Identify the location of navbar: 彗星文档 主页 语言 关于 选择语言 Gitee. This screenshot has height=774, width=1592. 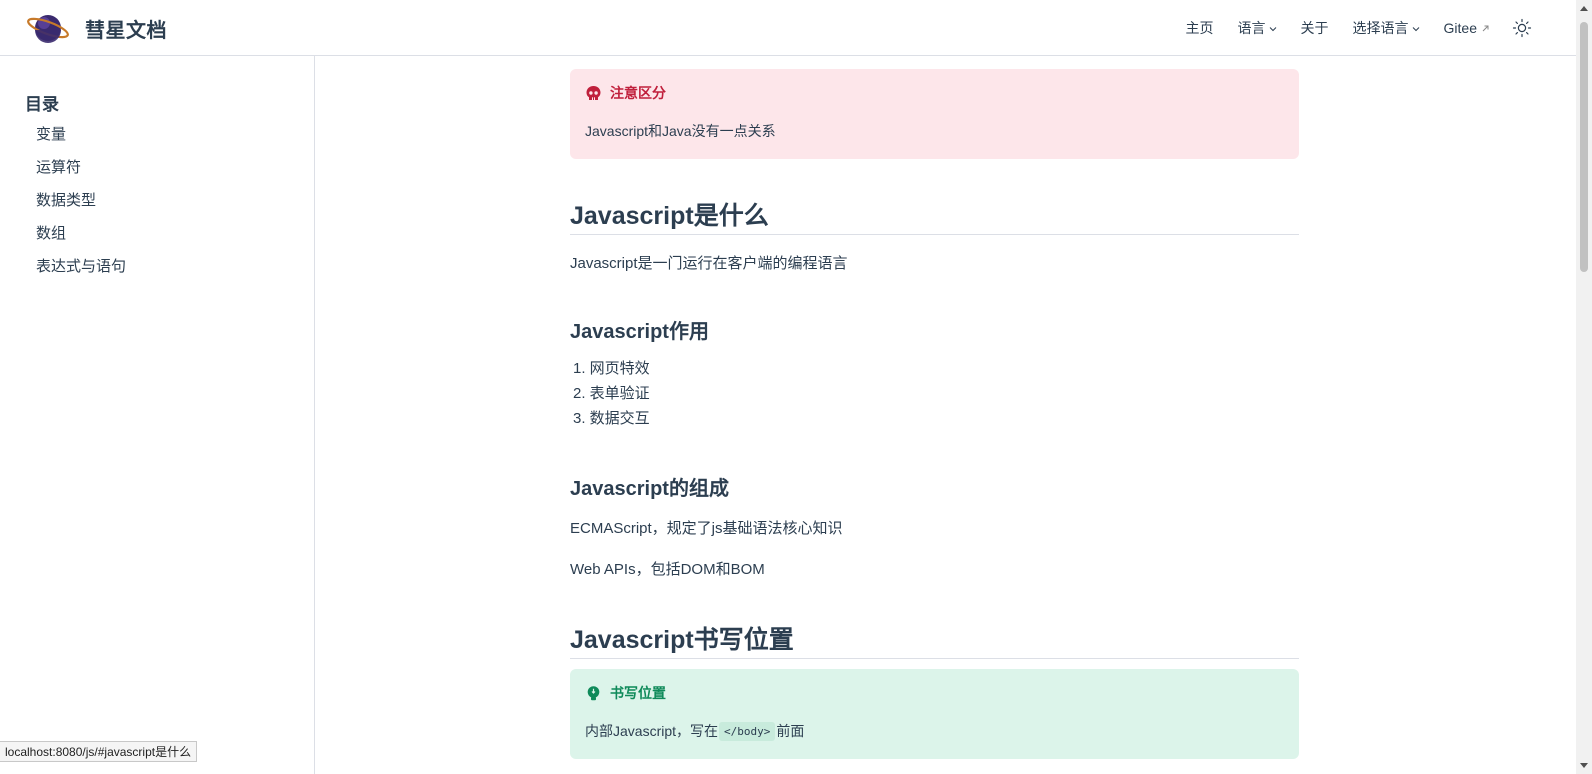
(788, 28).